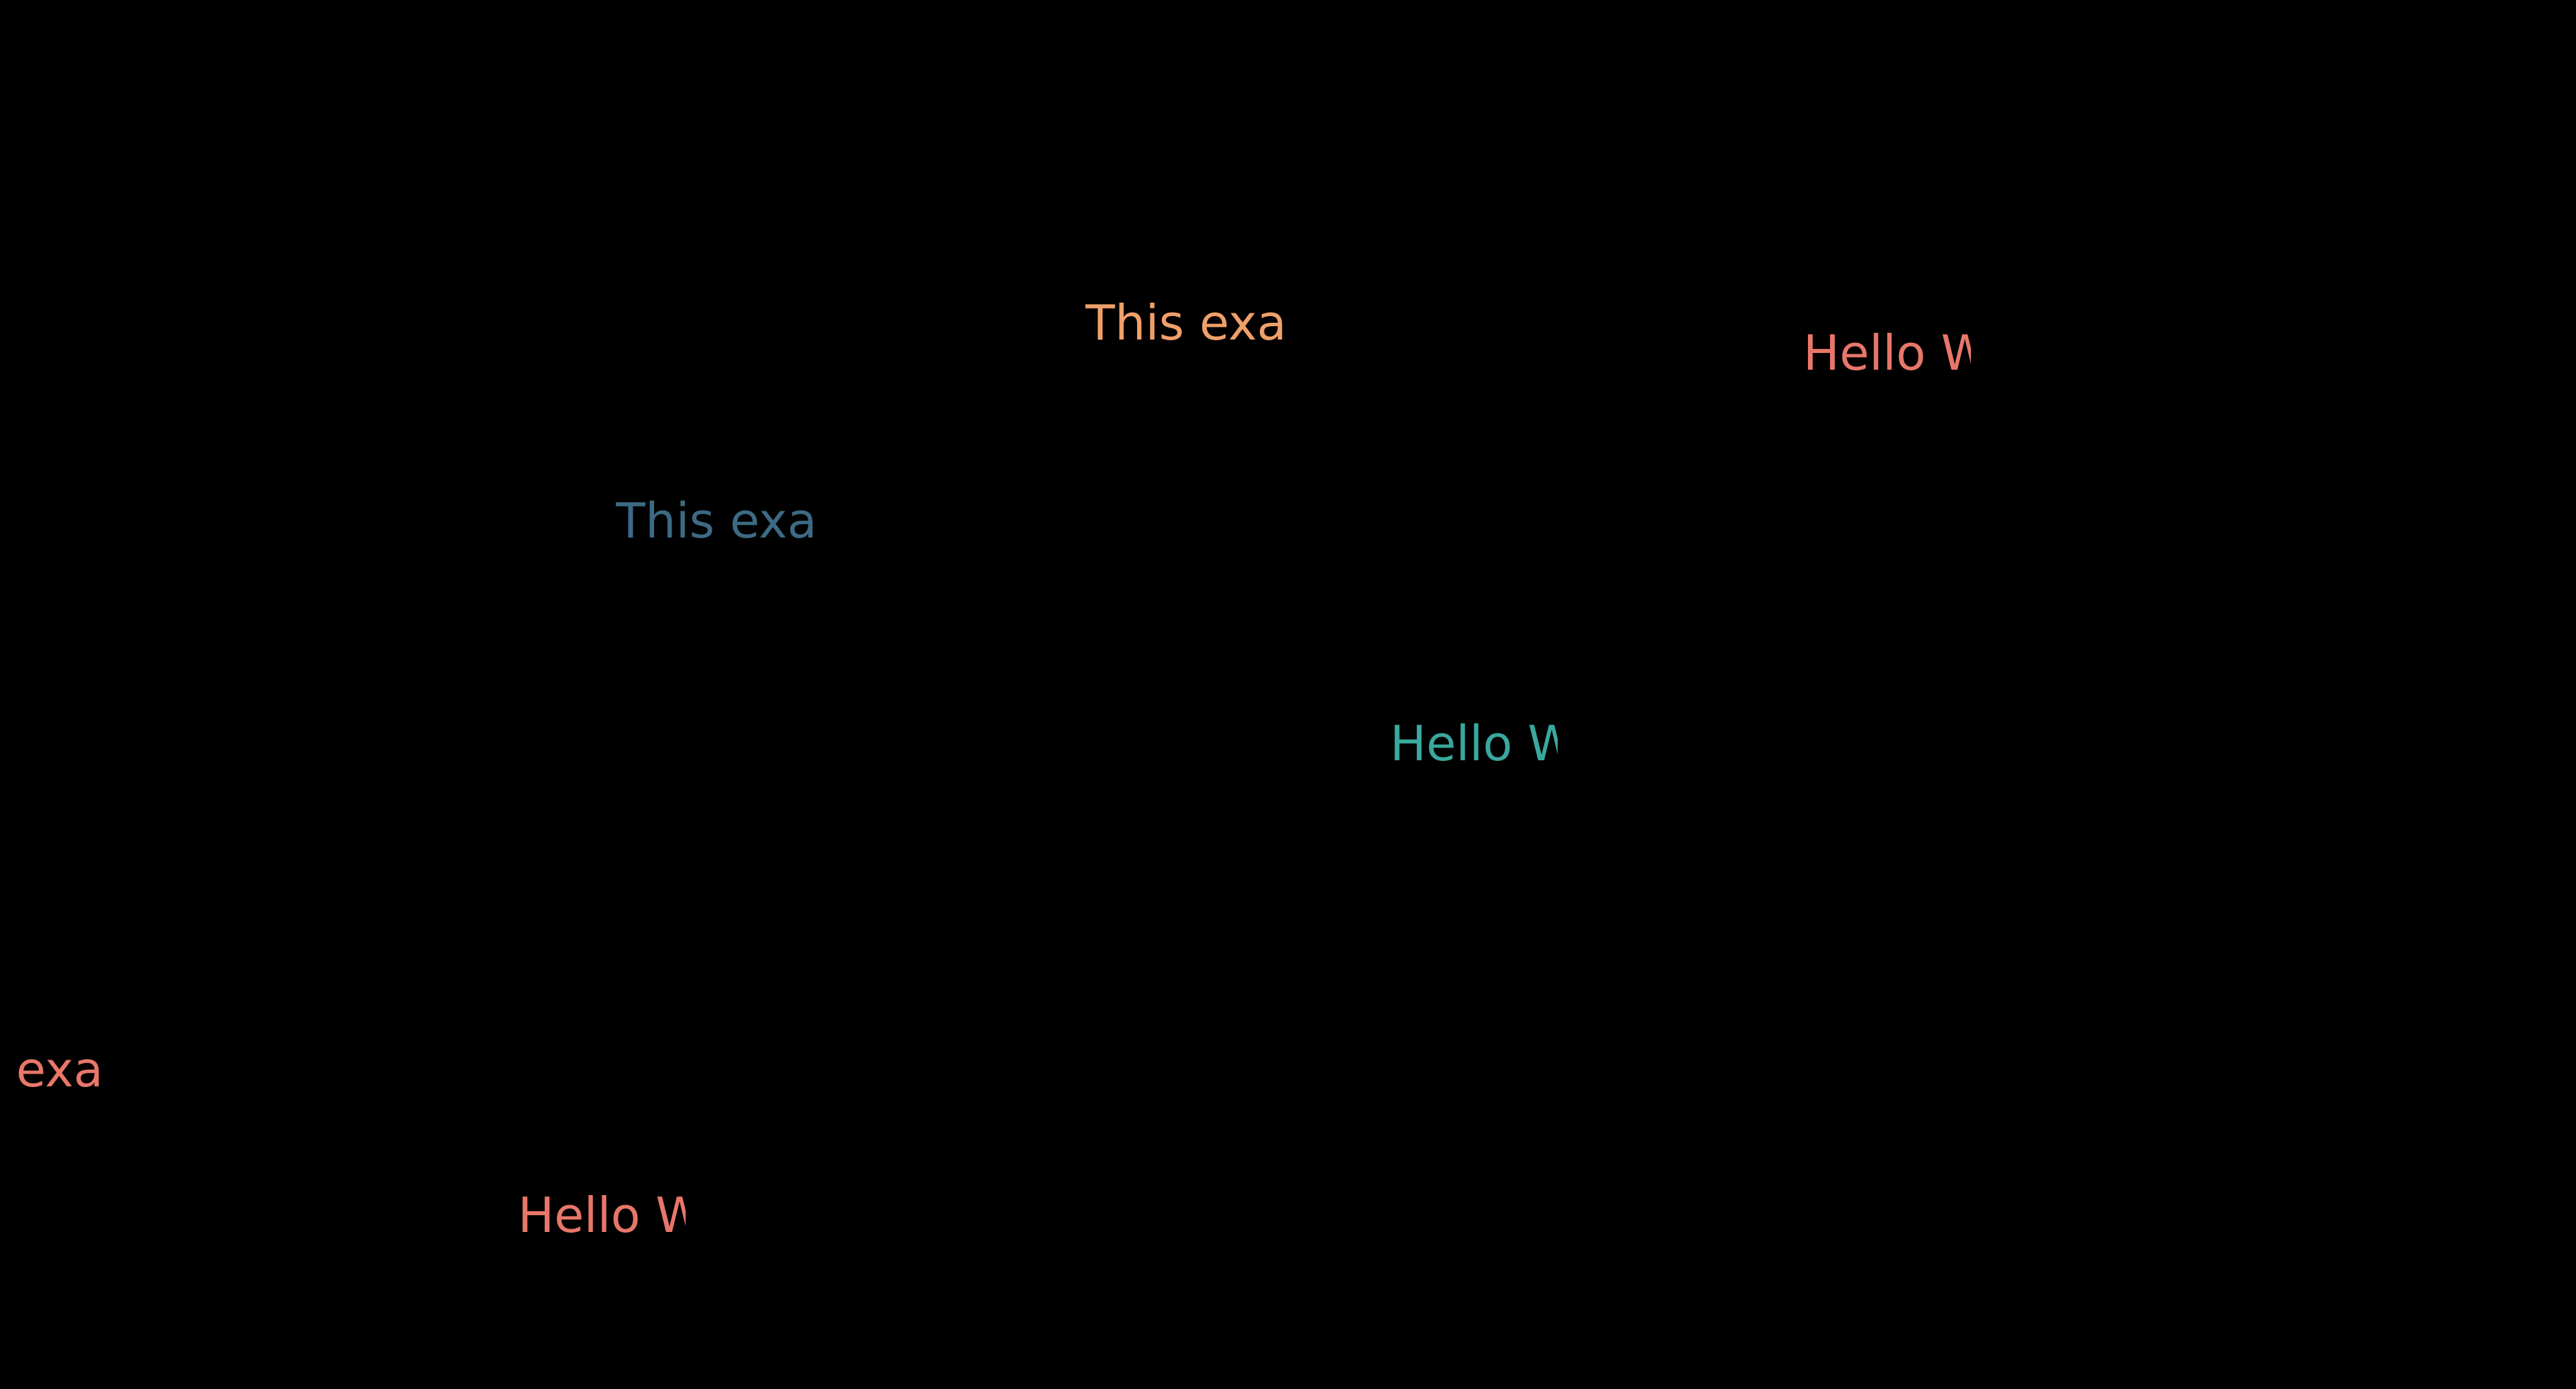  What do you see at coordinates (59, 1072) in the screenshot?
I see `label-text: exa` at bounding box center [59, 1072].